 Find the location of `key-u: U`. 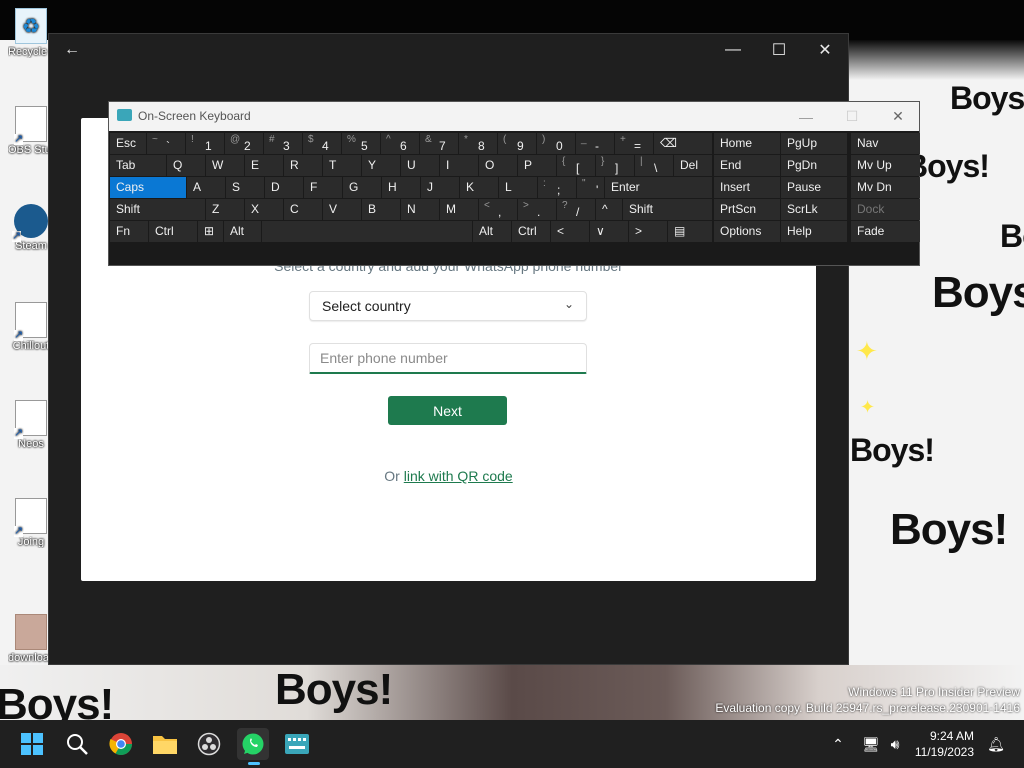

key-u: U is located at coordinates (420, 165).